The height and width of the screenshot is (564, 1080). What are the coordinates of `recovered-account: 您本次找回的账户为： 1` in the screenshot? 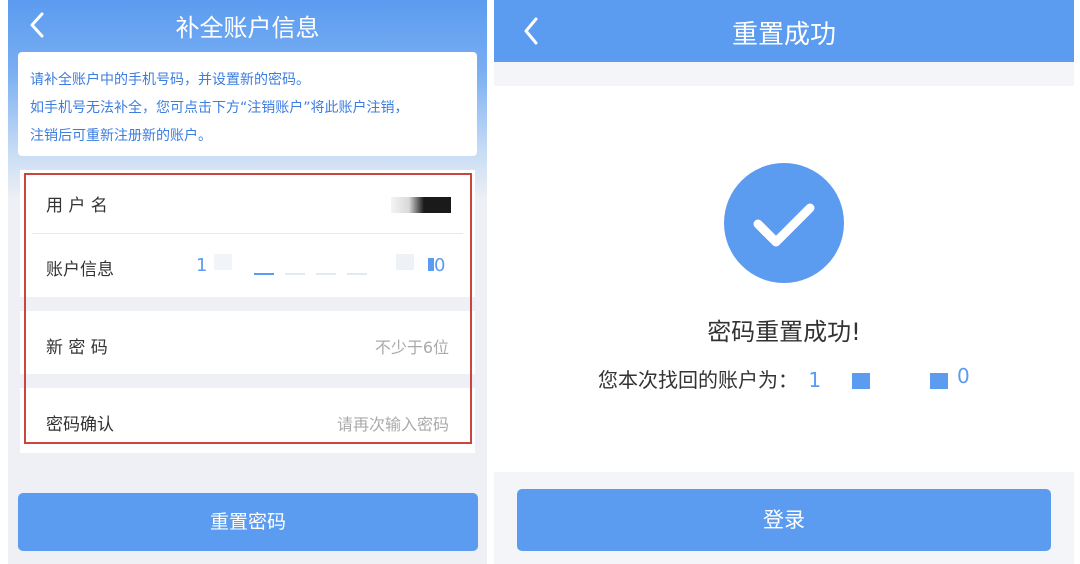 It's located at (709, 378).